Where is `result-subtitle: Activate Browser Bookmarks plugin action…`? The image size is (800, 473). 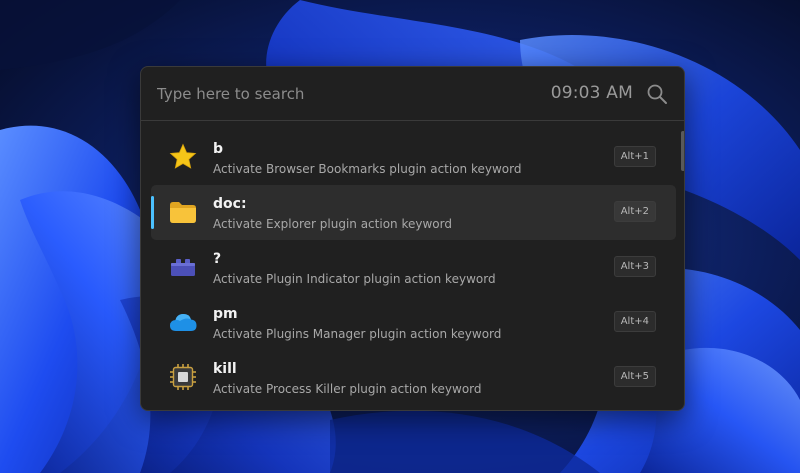 result-subtitle: Activate Browser Bookmarks plugin action… is located at coordinates (367, 169).